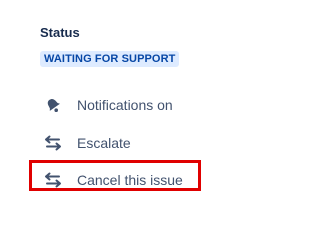  What do you see at coordinates (115, 175) in the screenshot?
I see `highlight-box` at bounding box center [115, 175].